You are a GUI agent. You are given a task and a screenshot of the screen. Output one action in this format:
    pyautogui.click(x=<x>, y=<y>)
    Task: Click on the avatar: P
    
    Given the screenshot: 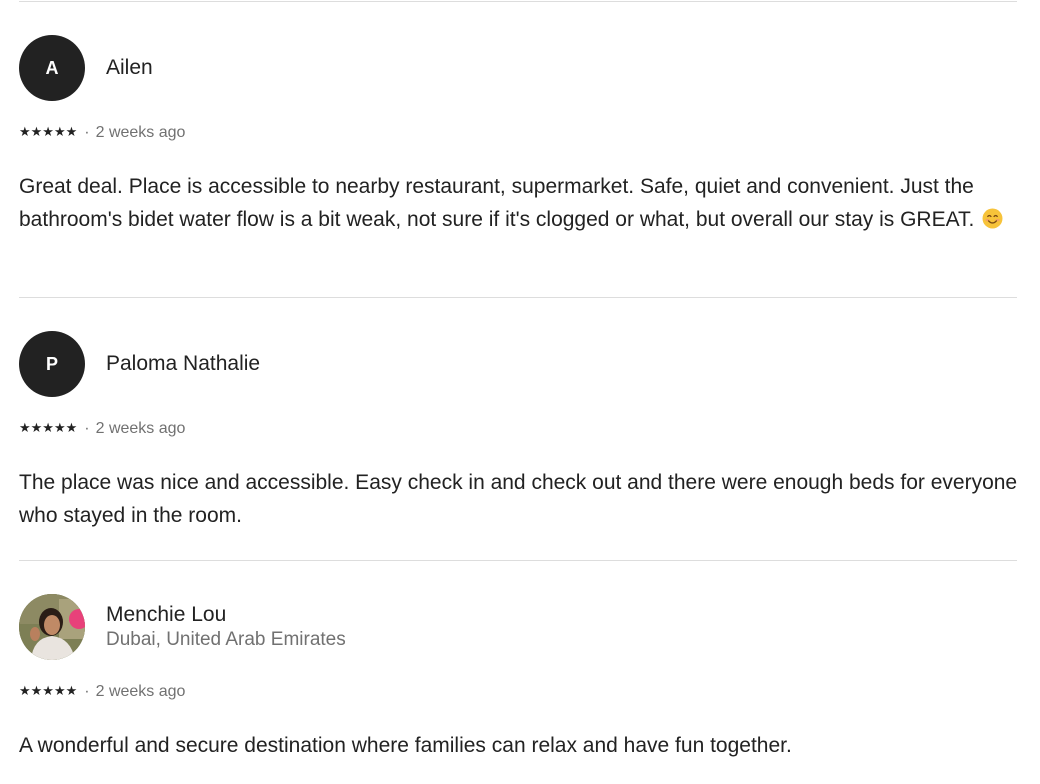 What is the action you would take?
    pyautogui.click(x=52, y=364)
    